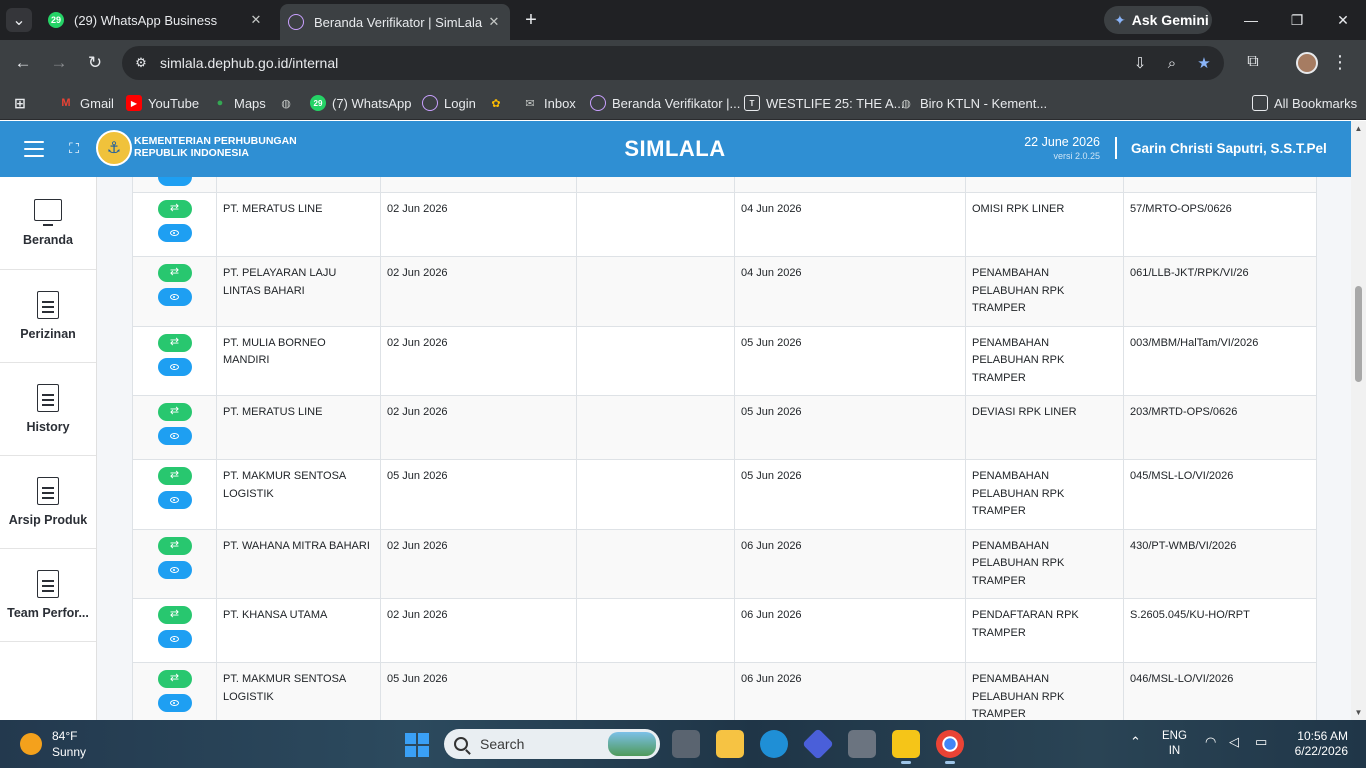  I want to click on task-view-icon, so click(686, 744).